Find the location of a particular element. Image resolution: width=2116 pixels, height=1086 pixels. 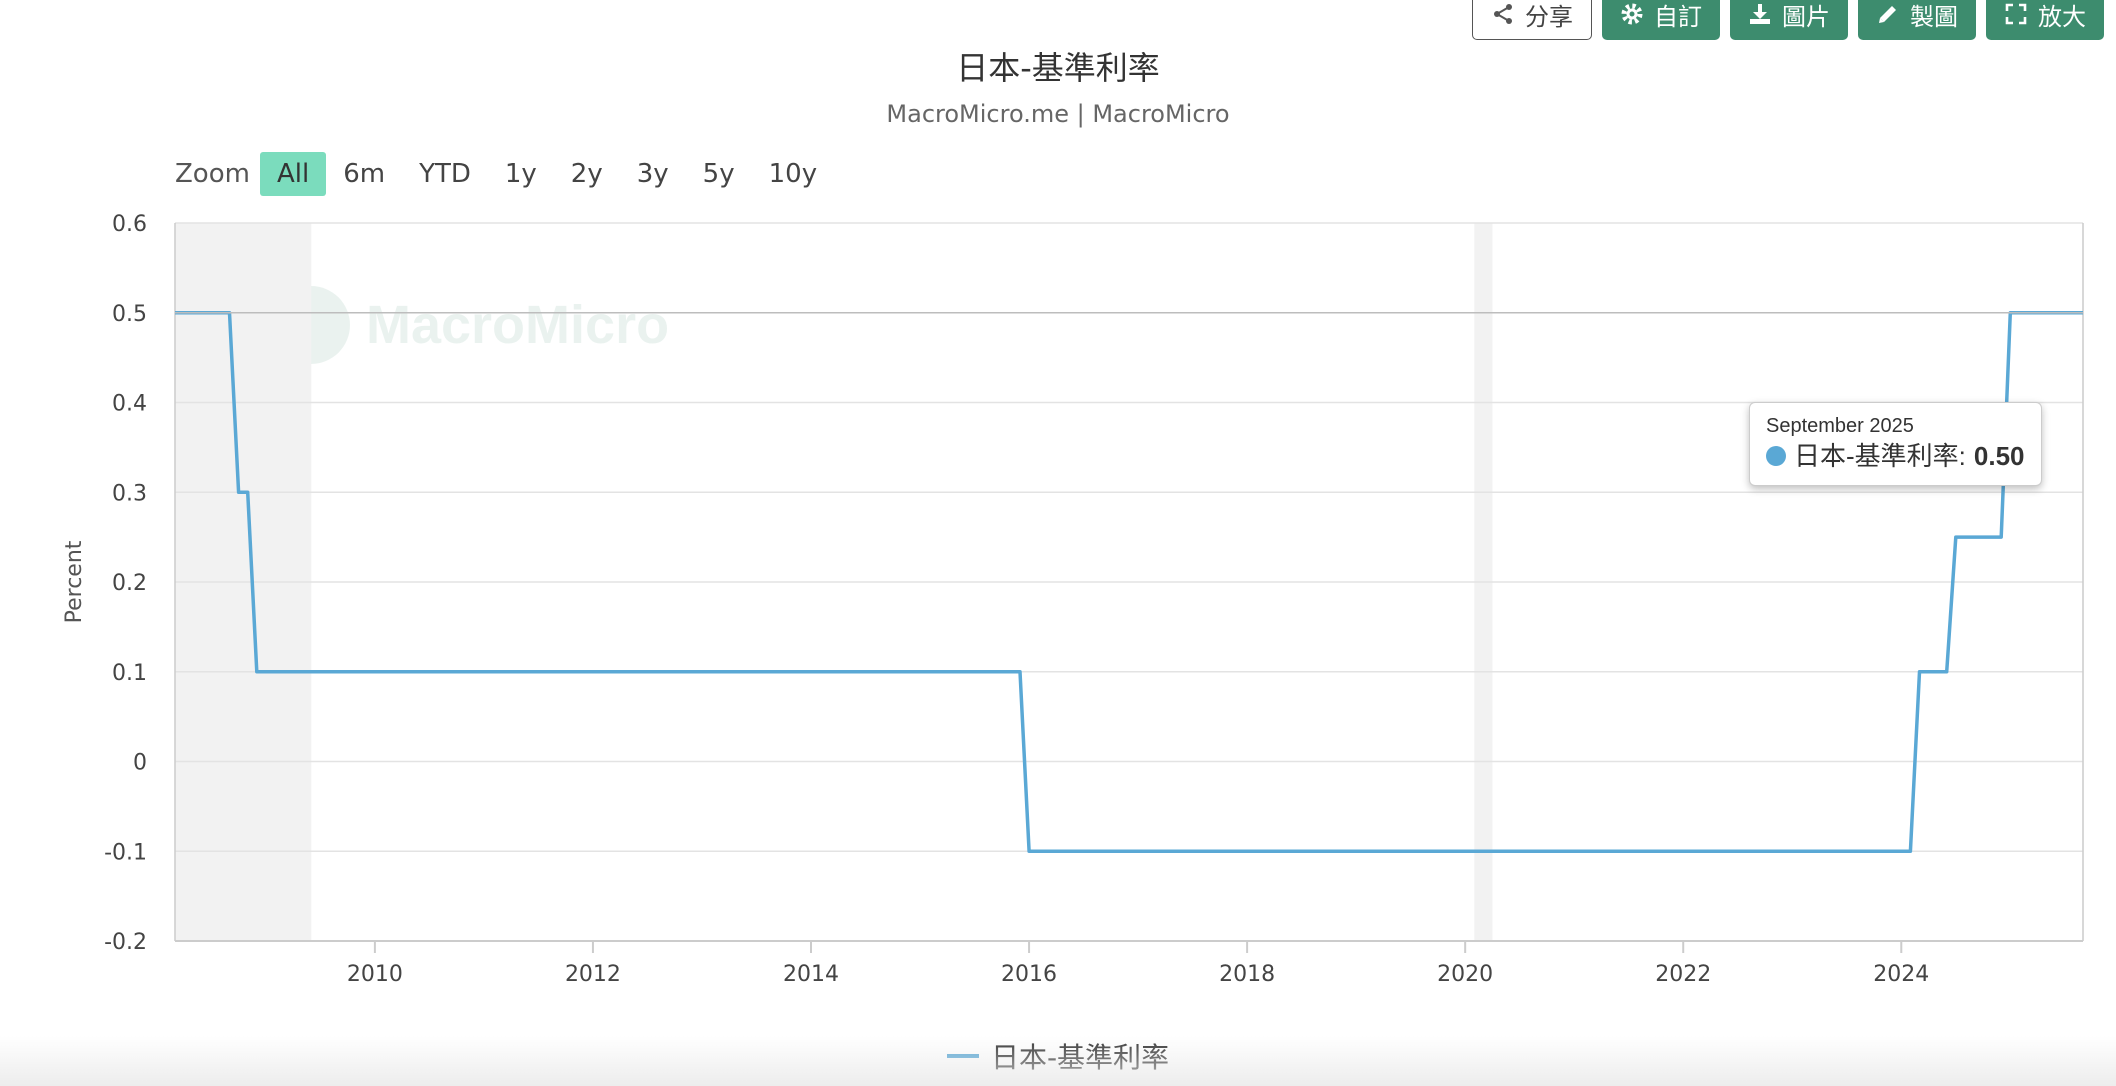

y-tick-label-6: 0 is located at coordinates (140, 763).